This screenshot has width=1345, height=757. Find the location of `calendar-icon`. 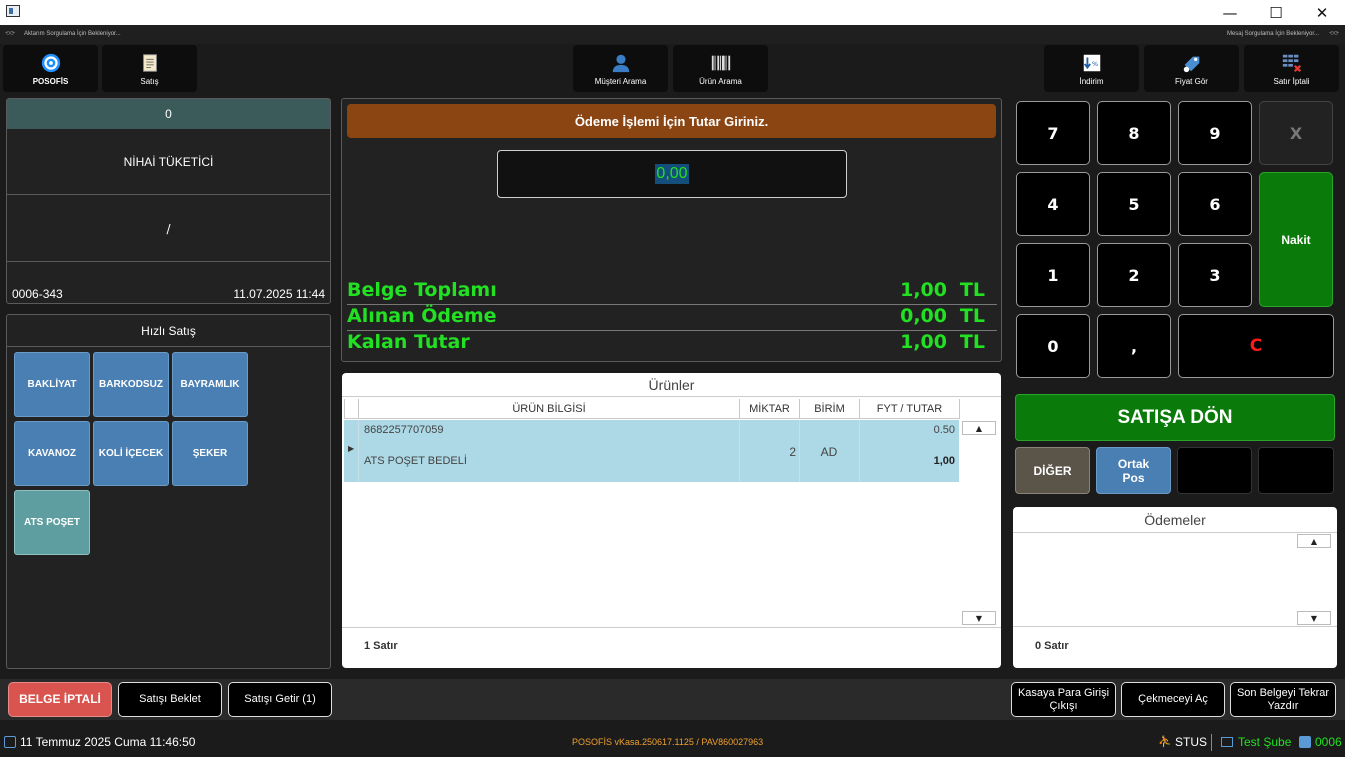

calendar-icon is located at coordinates (10, 742).